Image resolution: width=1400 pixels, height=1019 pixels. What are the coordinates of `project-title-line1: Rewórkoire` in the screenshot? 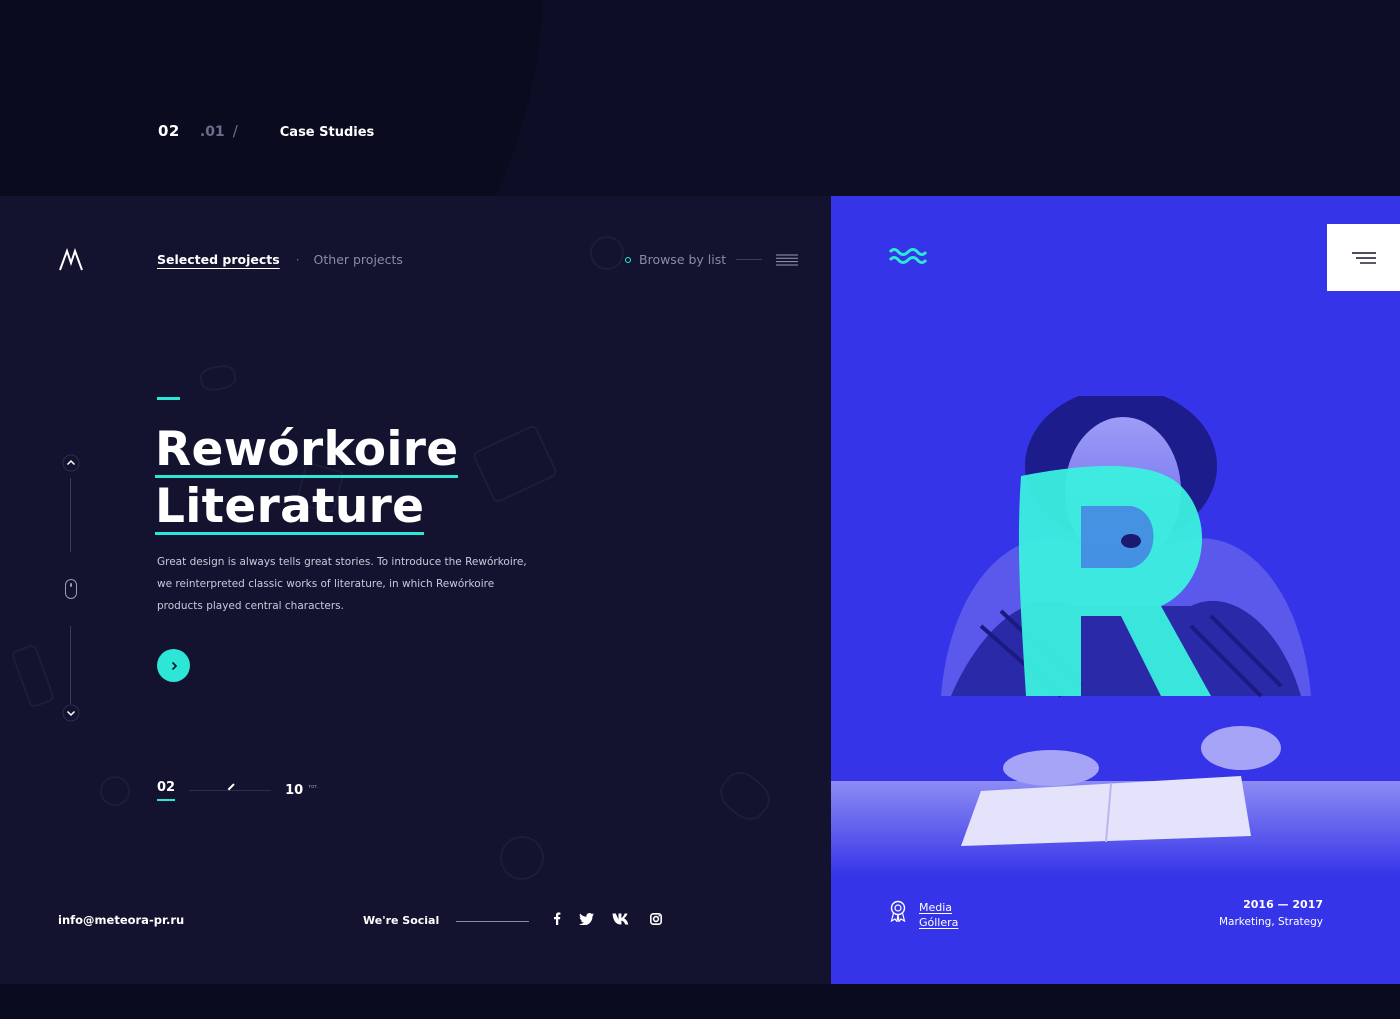 It's located at (307, 450).